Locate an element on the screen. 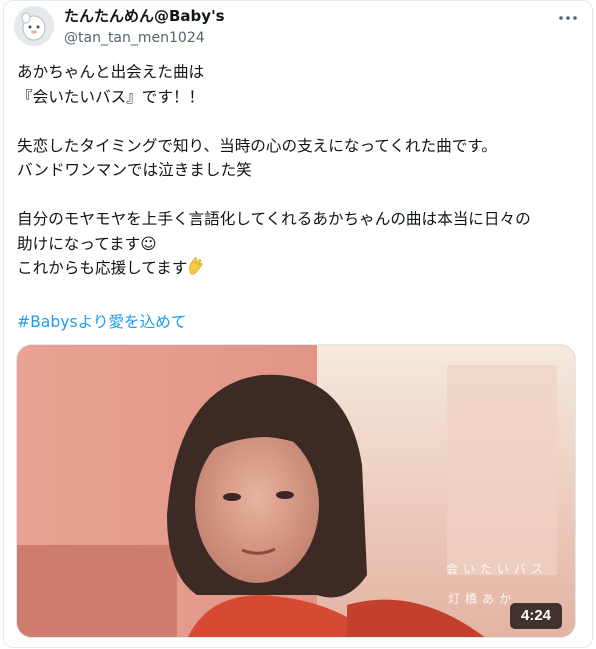 The image size is (596, 649). display-name: たんたんめん@Baby's is located at coordinates (144, 16).